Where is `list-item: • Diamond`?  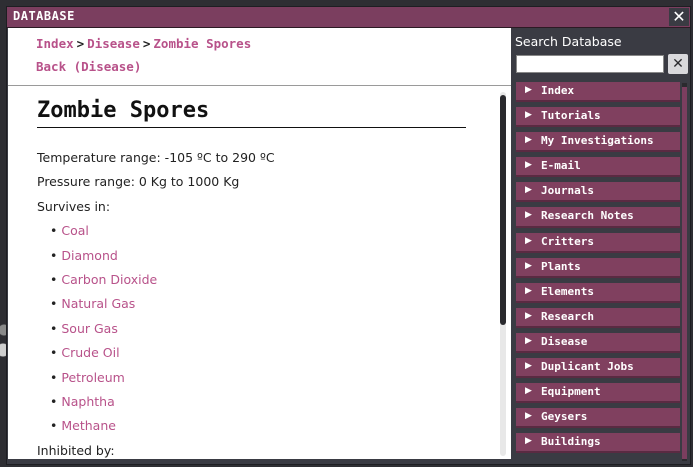
list-item: • Diamond is located at coordinates (84, 255).